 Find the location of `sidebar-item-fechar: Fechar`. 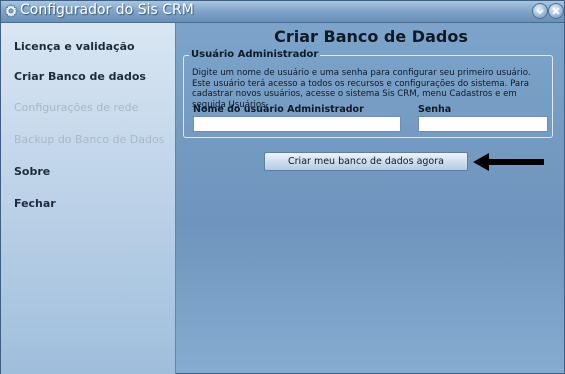

sidebar-item-fechar: Fechar is located at coordinates (35, 203).